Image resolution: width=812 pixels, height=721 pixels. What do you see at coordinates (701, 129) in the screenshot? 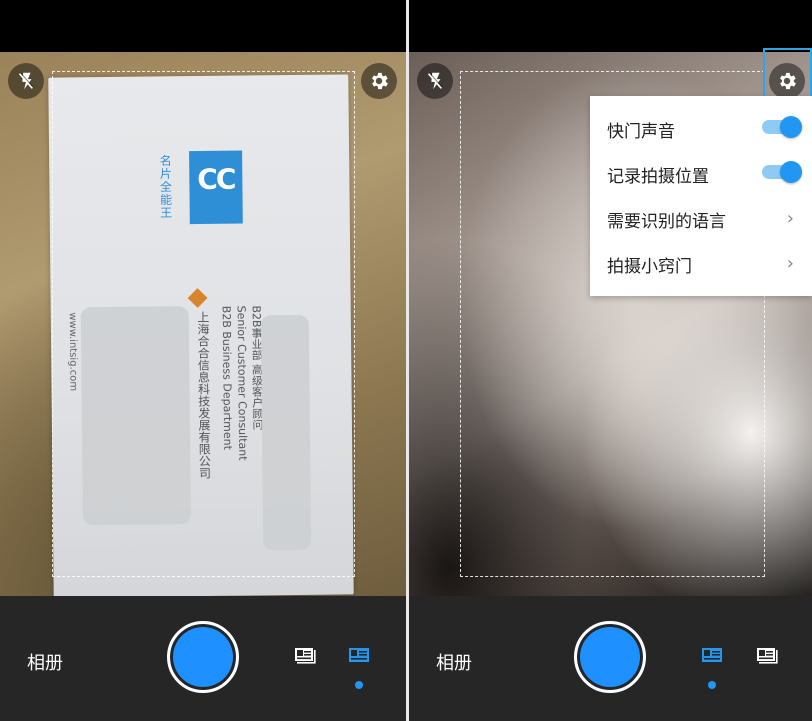
I see `menu-item-shutter-sound: 快门声音` at bounding box center [701, 129].